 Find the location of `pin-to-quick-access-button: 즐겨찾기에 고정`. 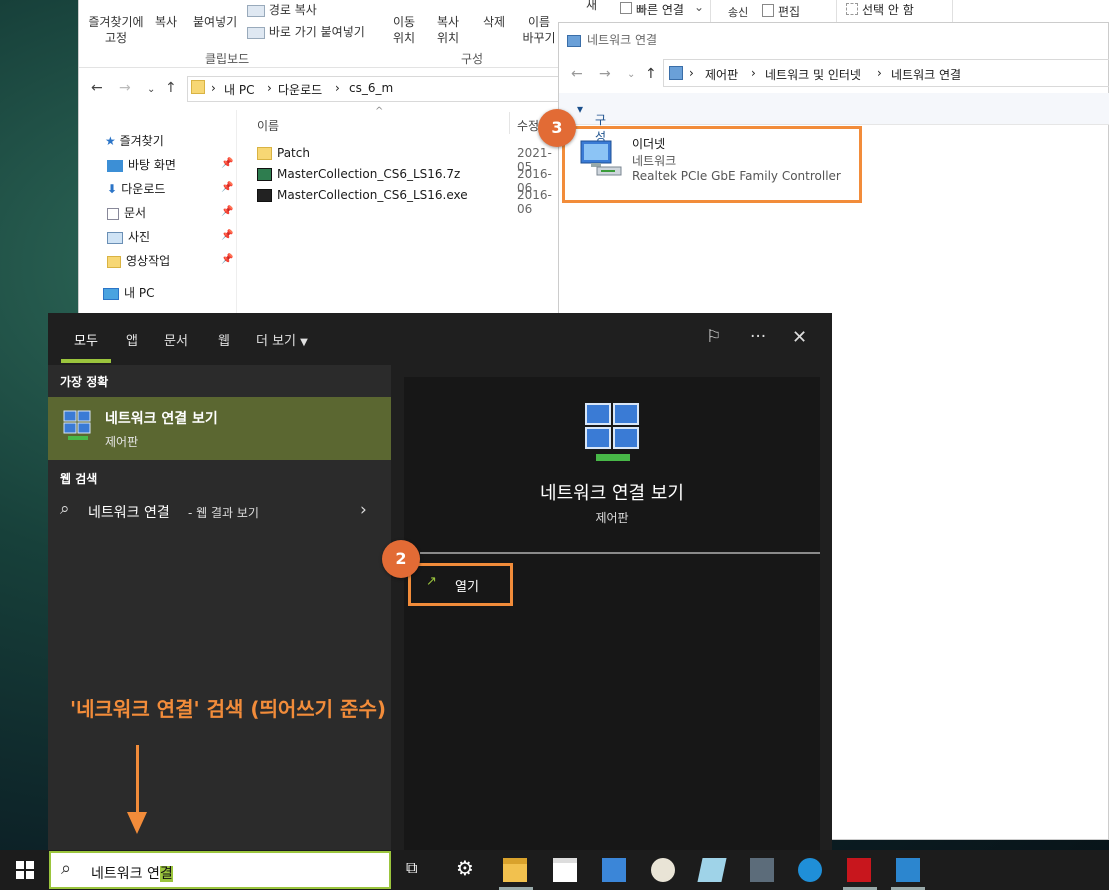

pin-to-quick-access-button: 즐겨찾기에 고정 is located at coordinates (116, 30).